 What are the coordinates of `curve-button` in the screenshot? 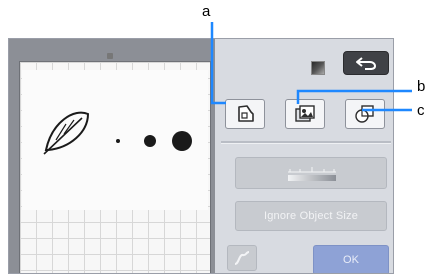 It's located at (242, 258).